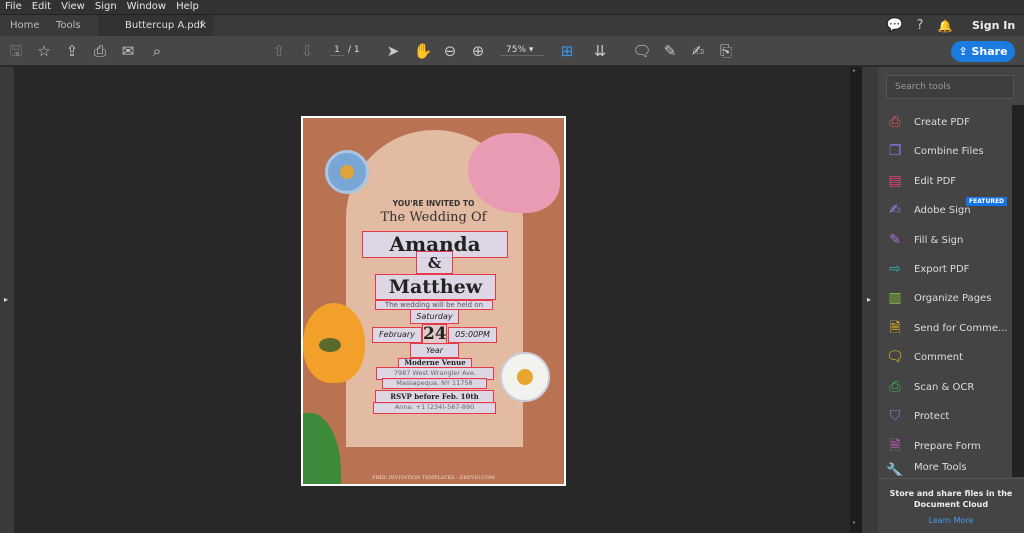 This screenshot has width=1024, height=533. I want to click on sign-icon: ✍, so click(698, 51).